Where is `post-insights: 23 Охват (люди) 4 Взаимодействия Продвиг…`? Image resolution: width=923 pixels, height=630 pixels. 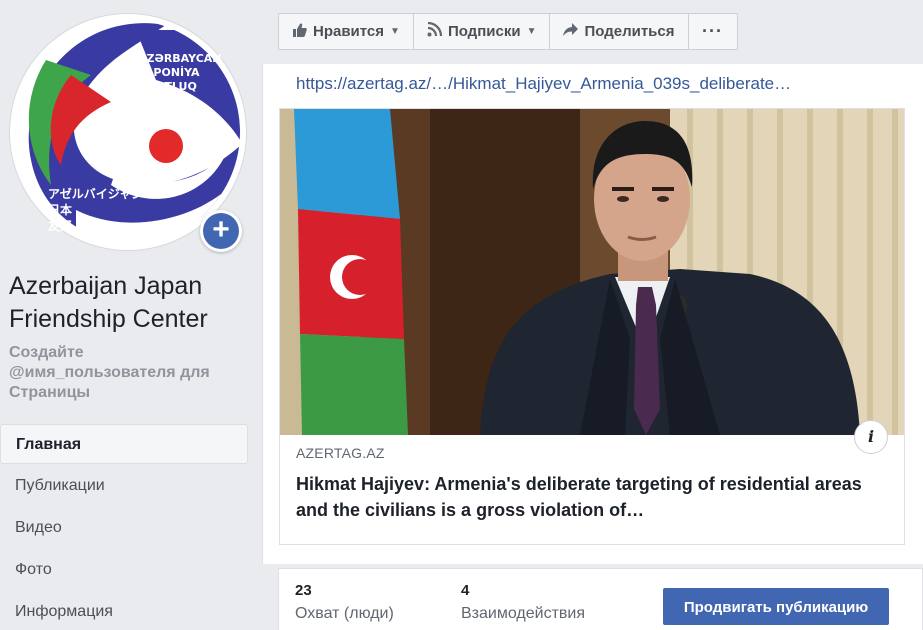 post-insights: 23 Охват (люди) 4 Взаимодействия Продвиг… is located at coordinates (600, 599).